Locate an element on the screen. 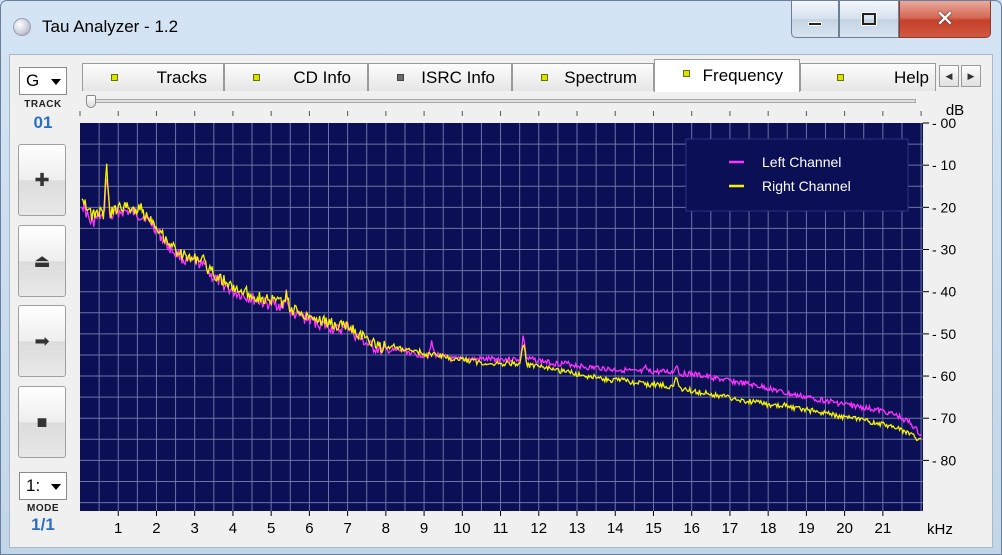 The width and height of the screenshot is (1002, 555). x-tick-label: 5 is located at coordinates (271, 528).